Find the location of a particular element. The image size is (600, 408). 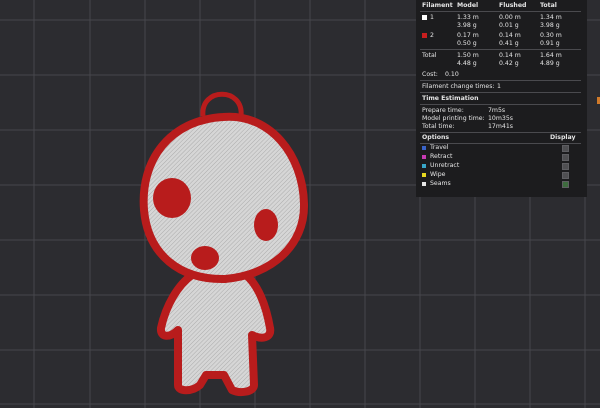

unretract-display-checkbox is located at coordinates (565, 166).